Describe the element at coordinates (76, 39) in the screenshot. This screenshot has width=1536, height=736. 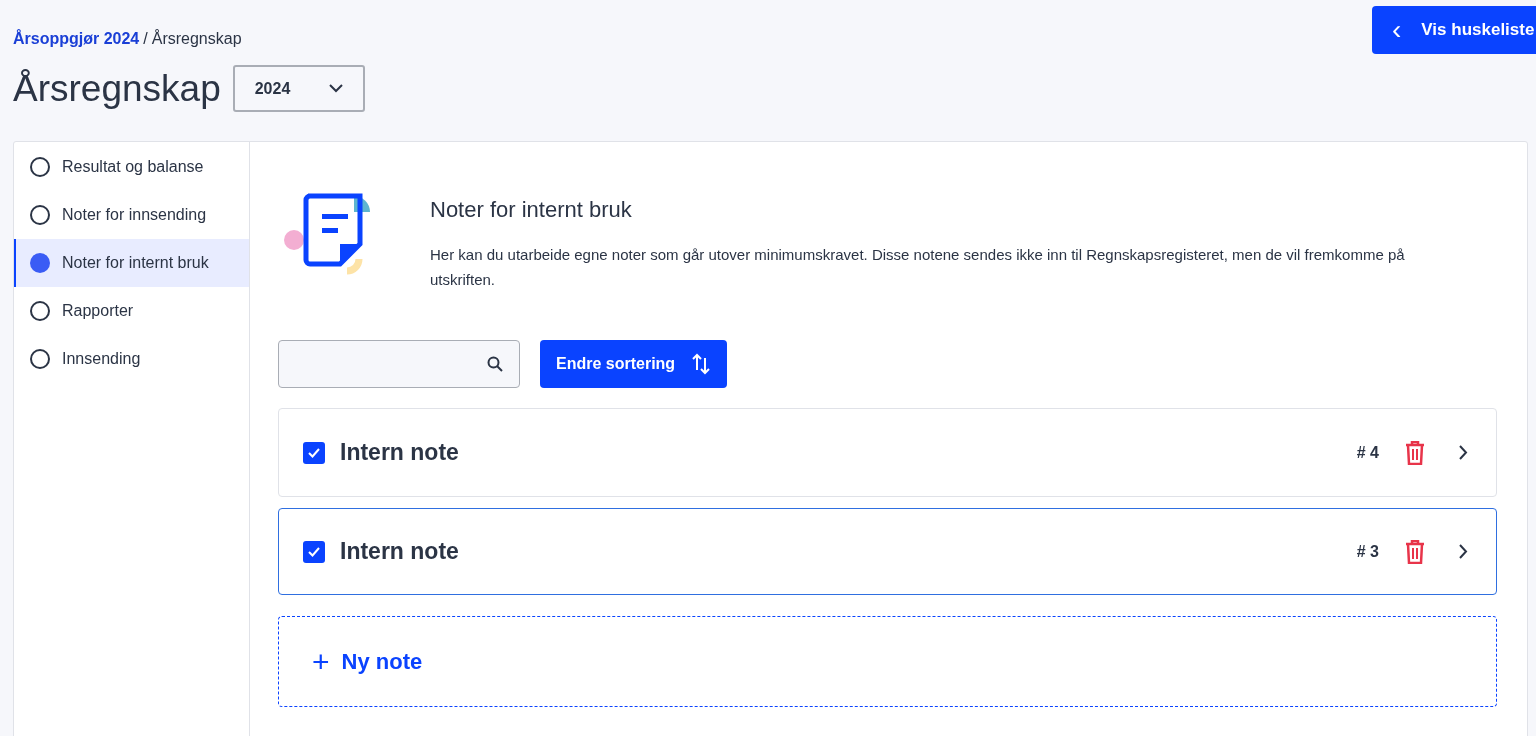
I see `breadcrumb-link: Årsoppgjør 2024` at that location.